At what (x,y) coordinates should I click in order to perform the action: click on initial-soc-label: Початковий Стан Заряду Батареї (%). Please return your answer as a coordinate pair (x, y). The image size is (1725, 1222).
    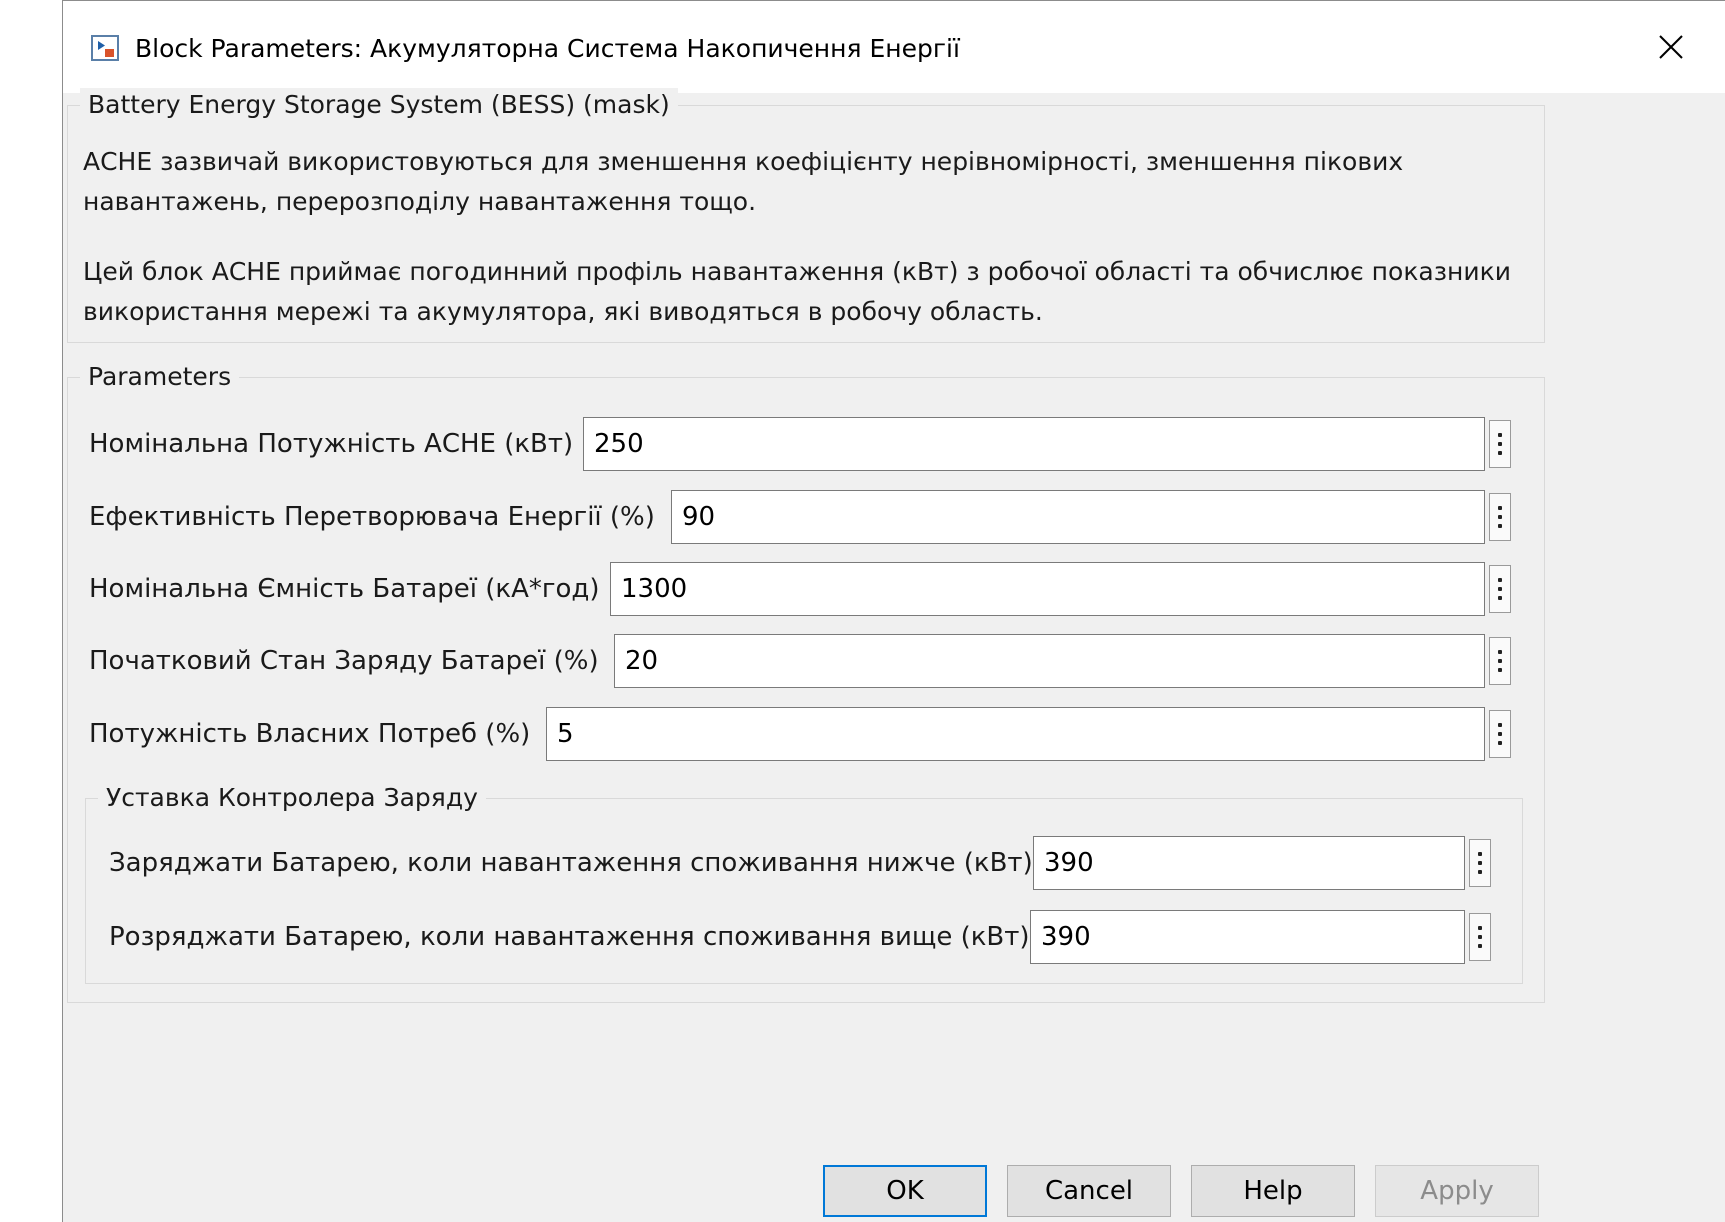
    Looking at the image, I should click on (344, 661).